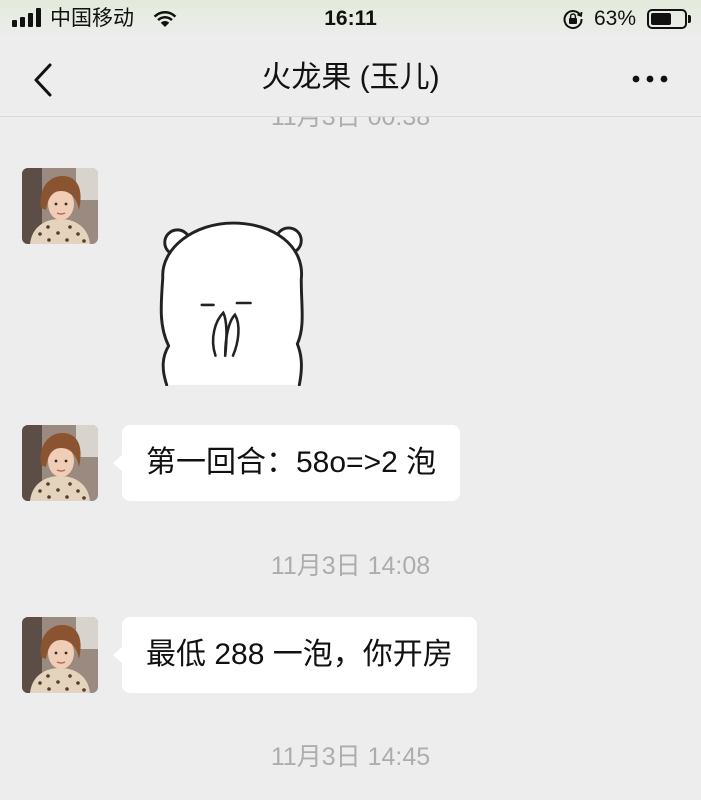  Describe the element at coordinates (299, 654) in the screenshot. I see `message-text: 最低 288 一泡，你开房` at that location.